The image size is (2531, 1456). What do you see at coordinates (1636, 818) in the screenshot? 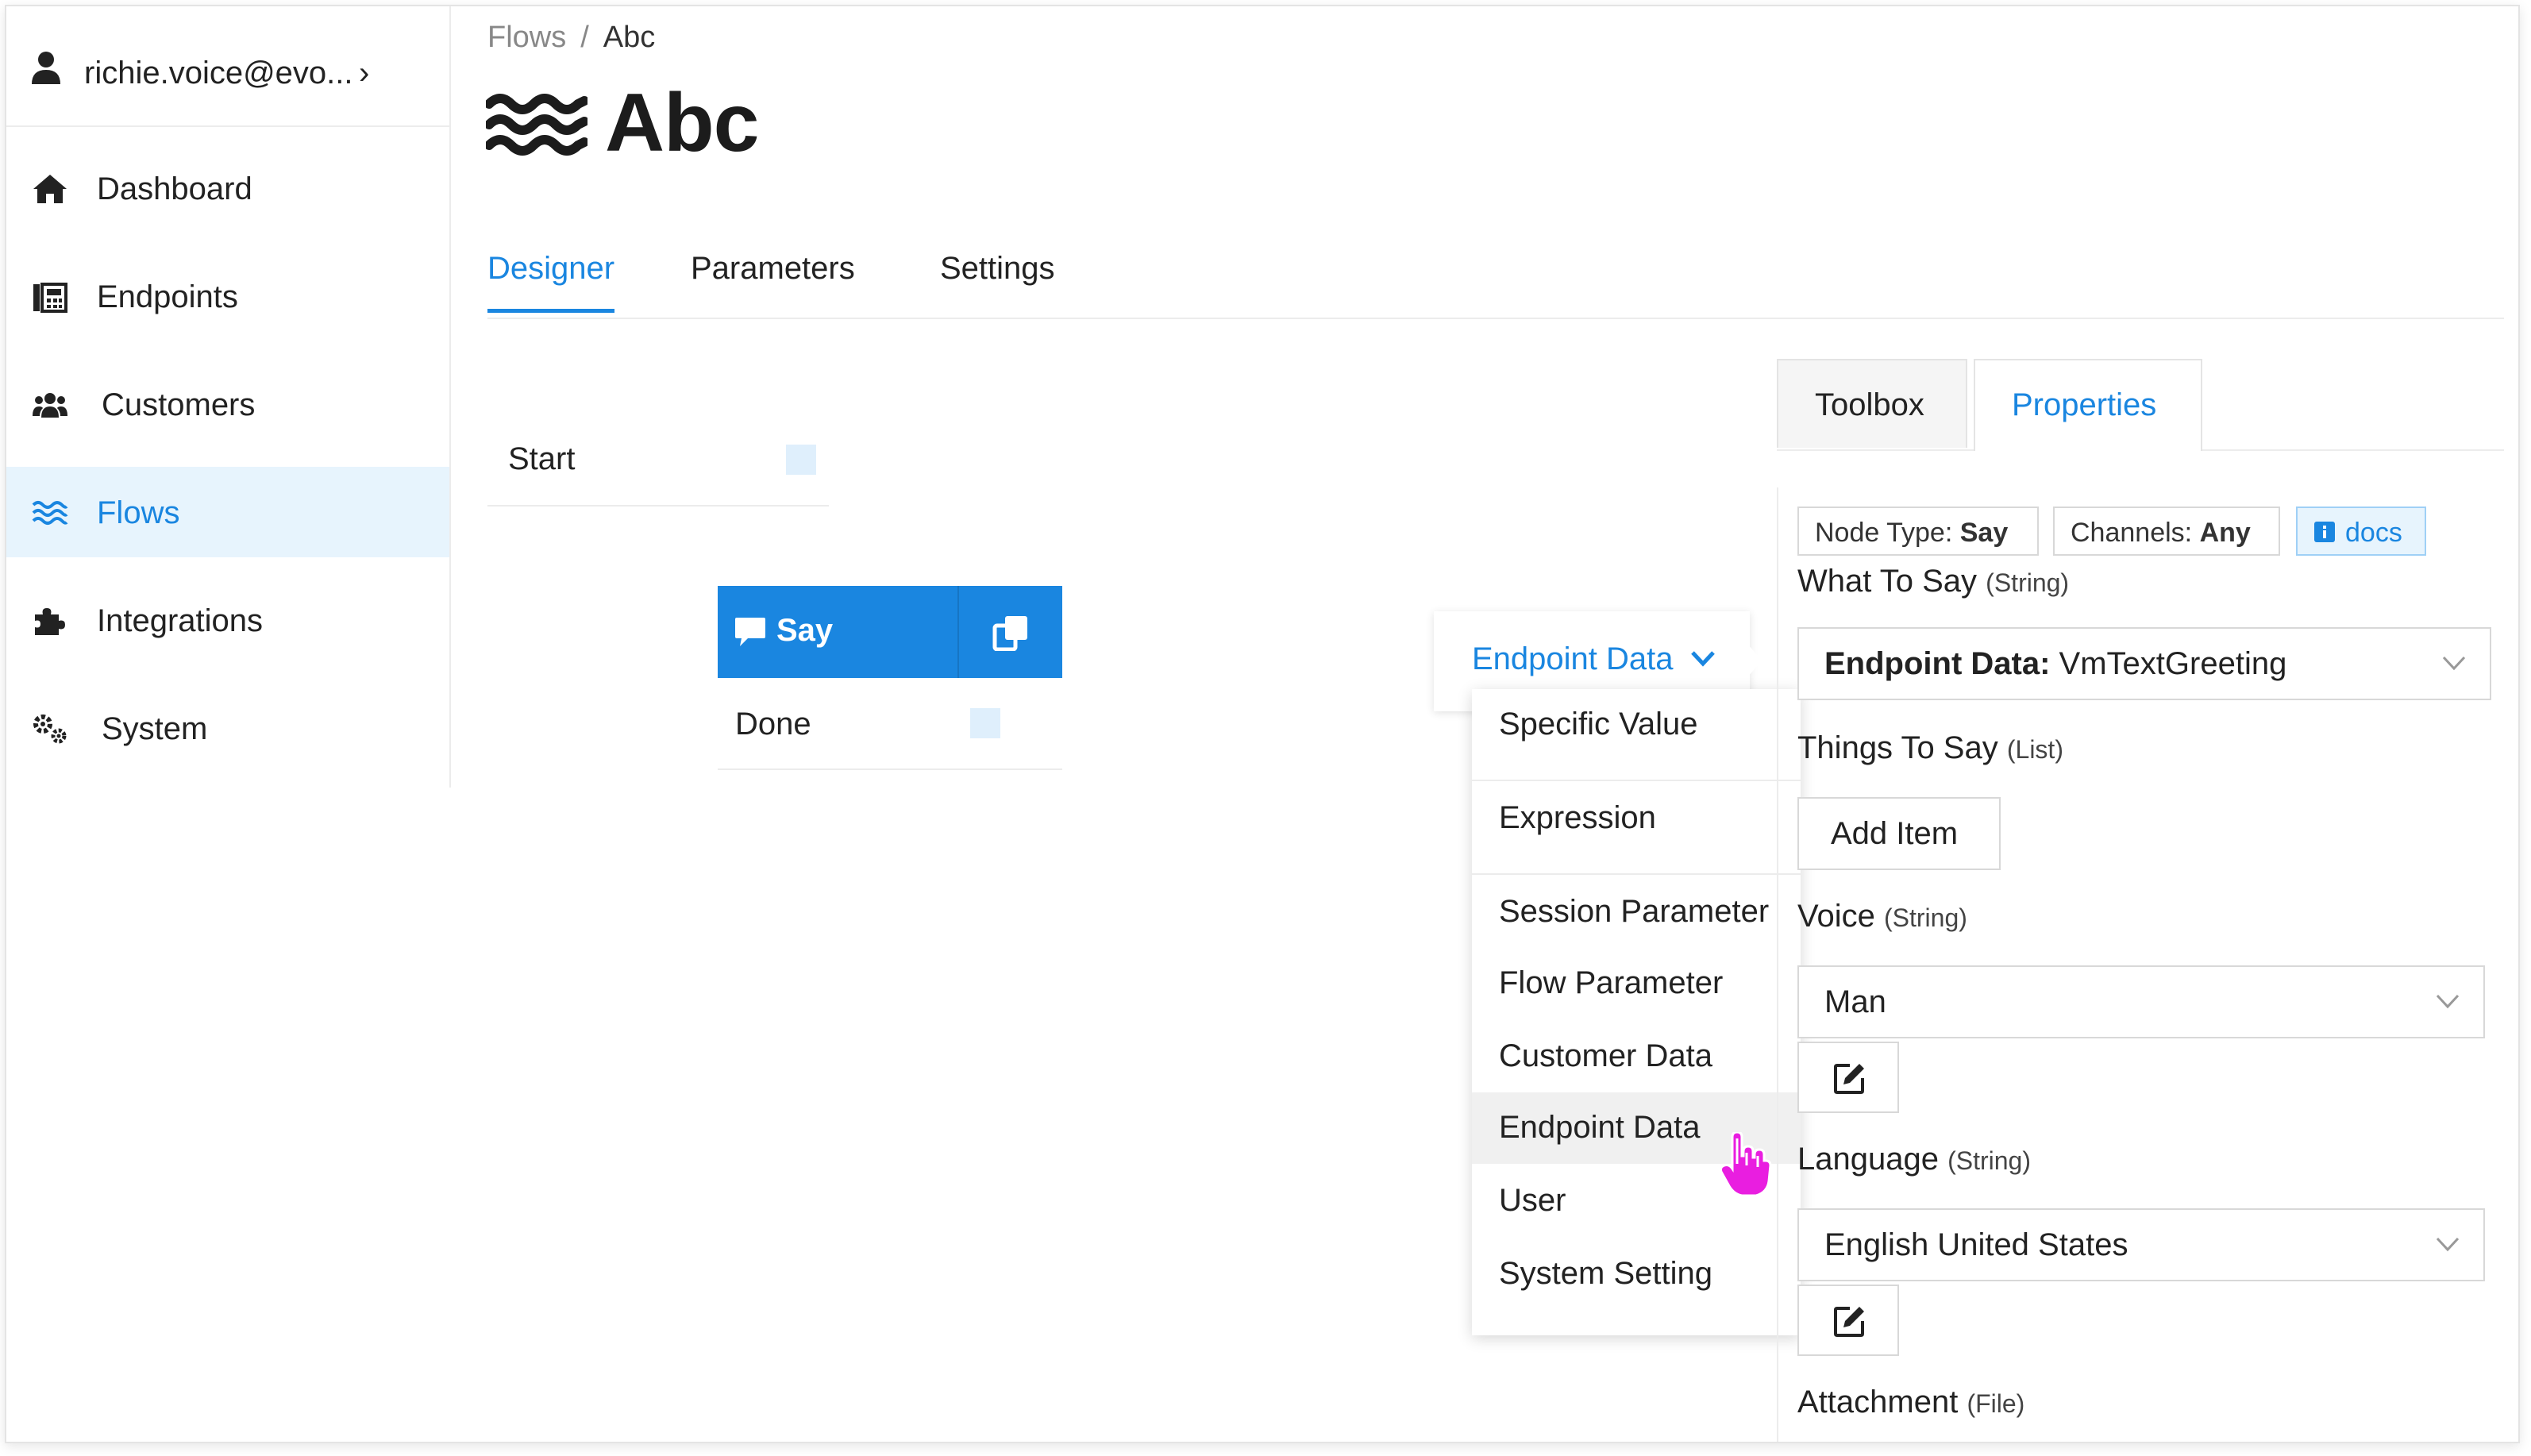
I see `menu-item-expression: Expression` at bounding box center [1636, 818].